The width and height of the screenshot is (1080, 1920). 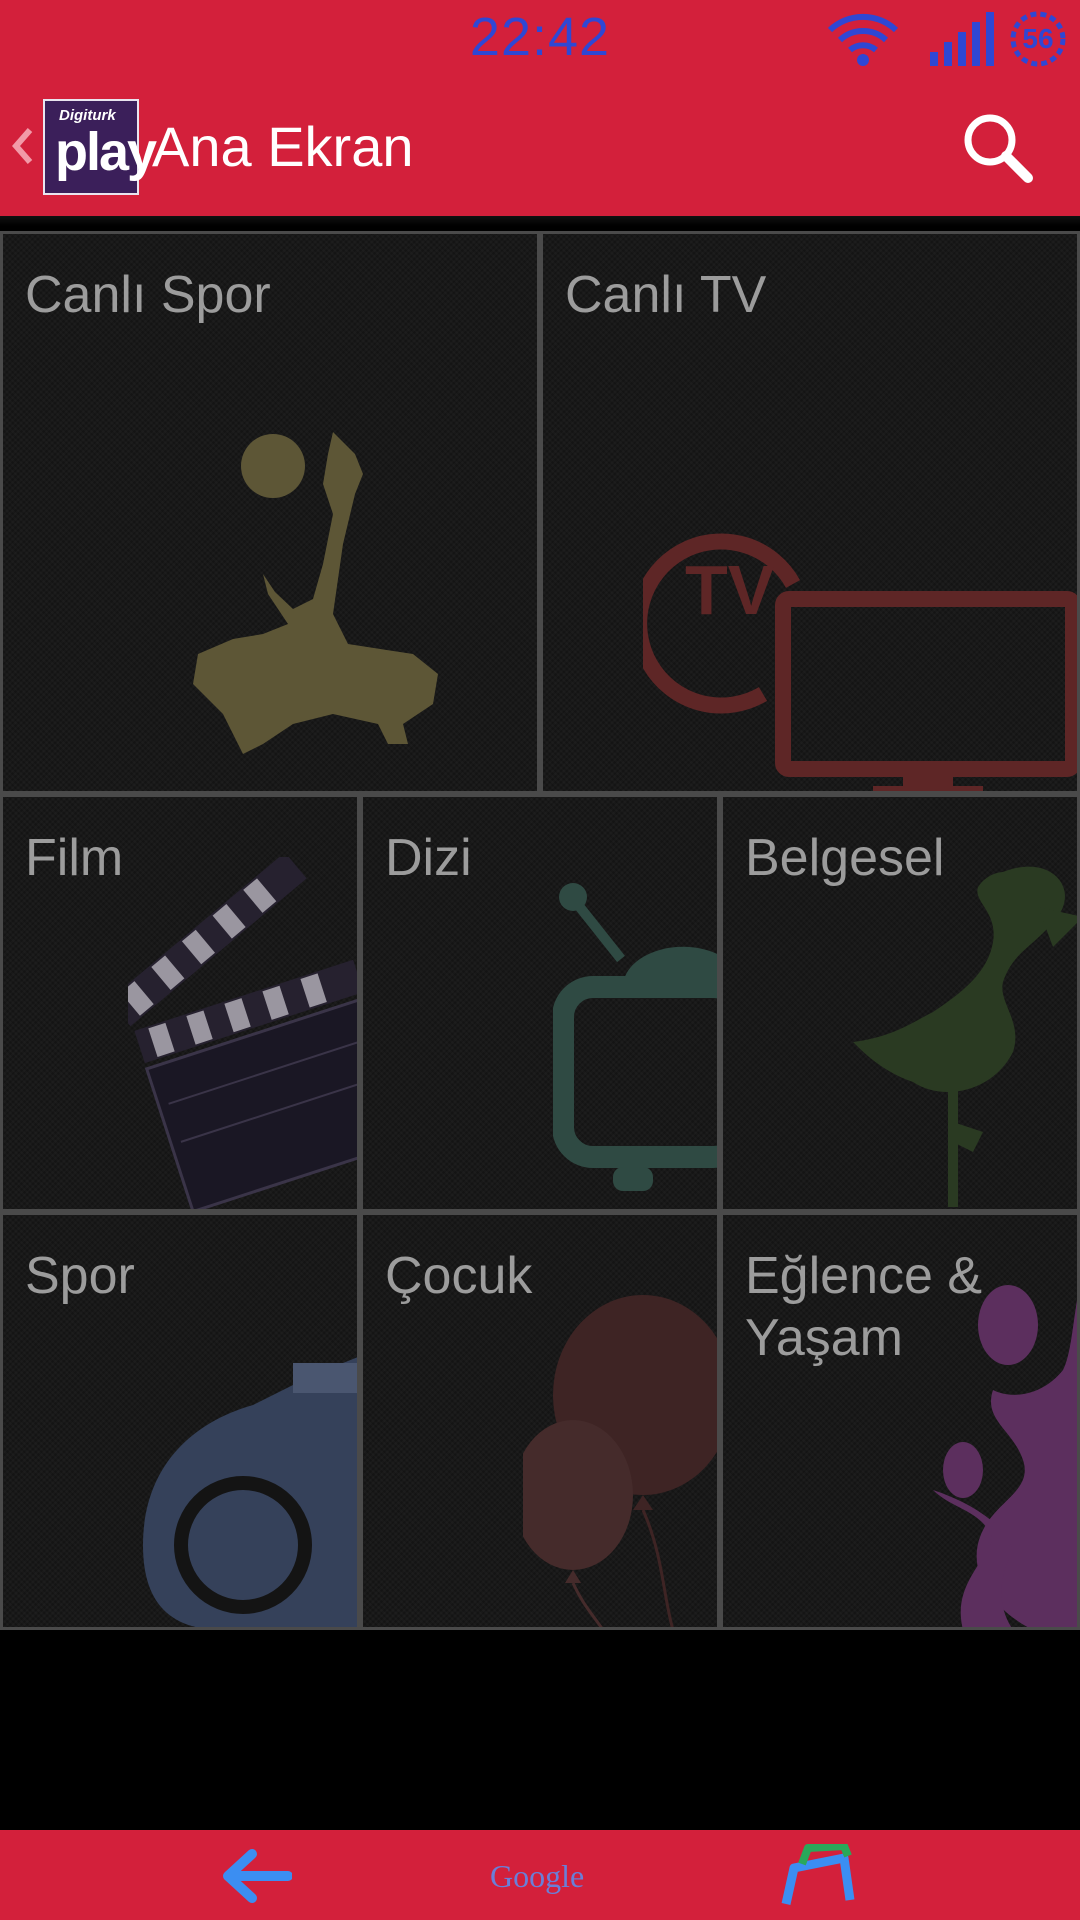 I want to click on app-logo: Digiturk play, so click(x=100, y=147).